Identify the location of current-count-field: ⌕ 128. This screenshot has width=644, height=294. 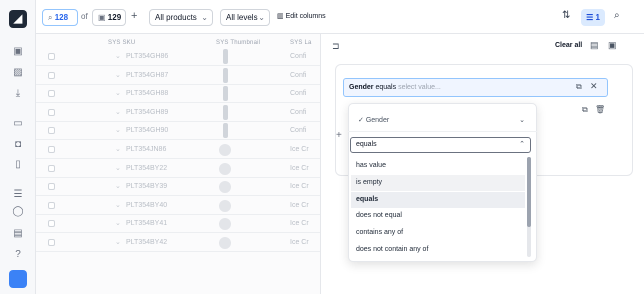
(60, 17).